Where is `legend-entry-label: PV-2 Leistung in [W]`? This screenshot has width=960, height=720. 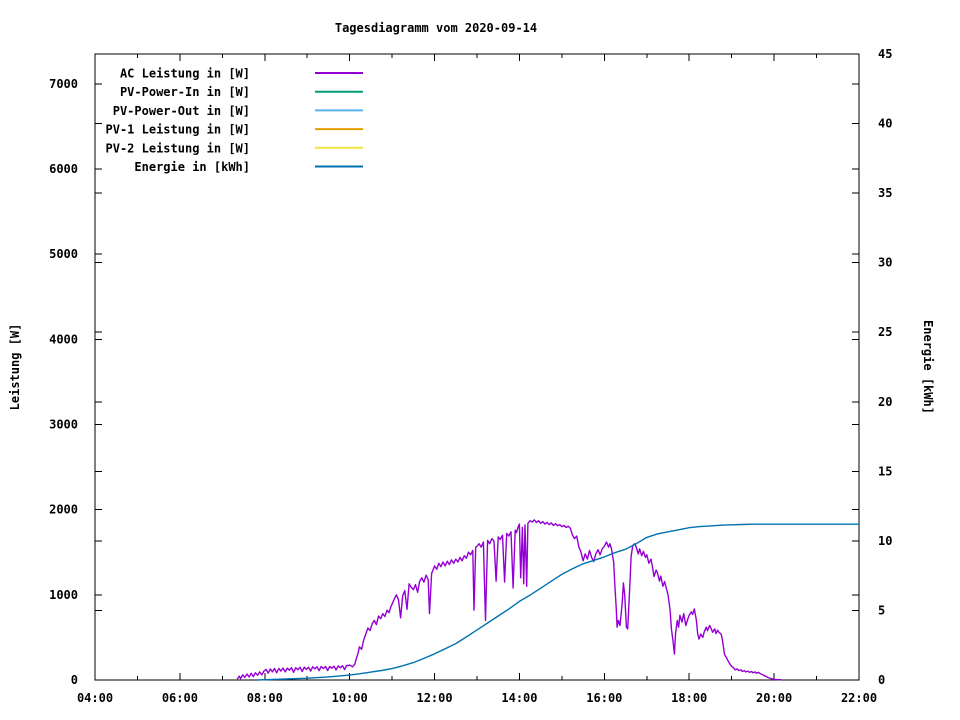
legend-entry-label: PV-2 Leistung in [W] is located at coordinates (178, 148).